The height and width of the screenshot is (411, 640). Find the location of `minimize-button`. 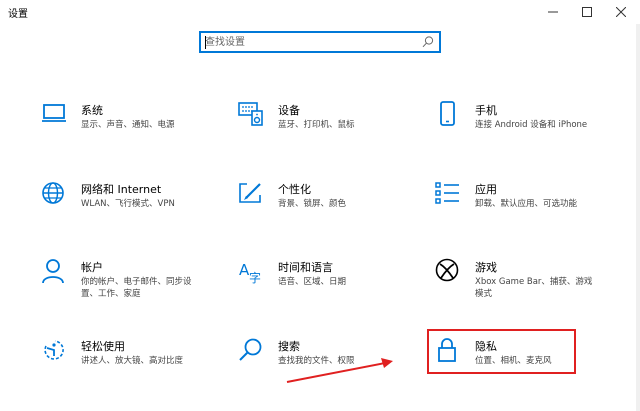

minimize-button is located at coordinates (553, 12).